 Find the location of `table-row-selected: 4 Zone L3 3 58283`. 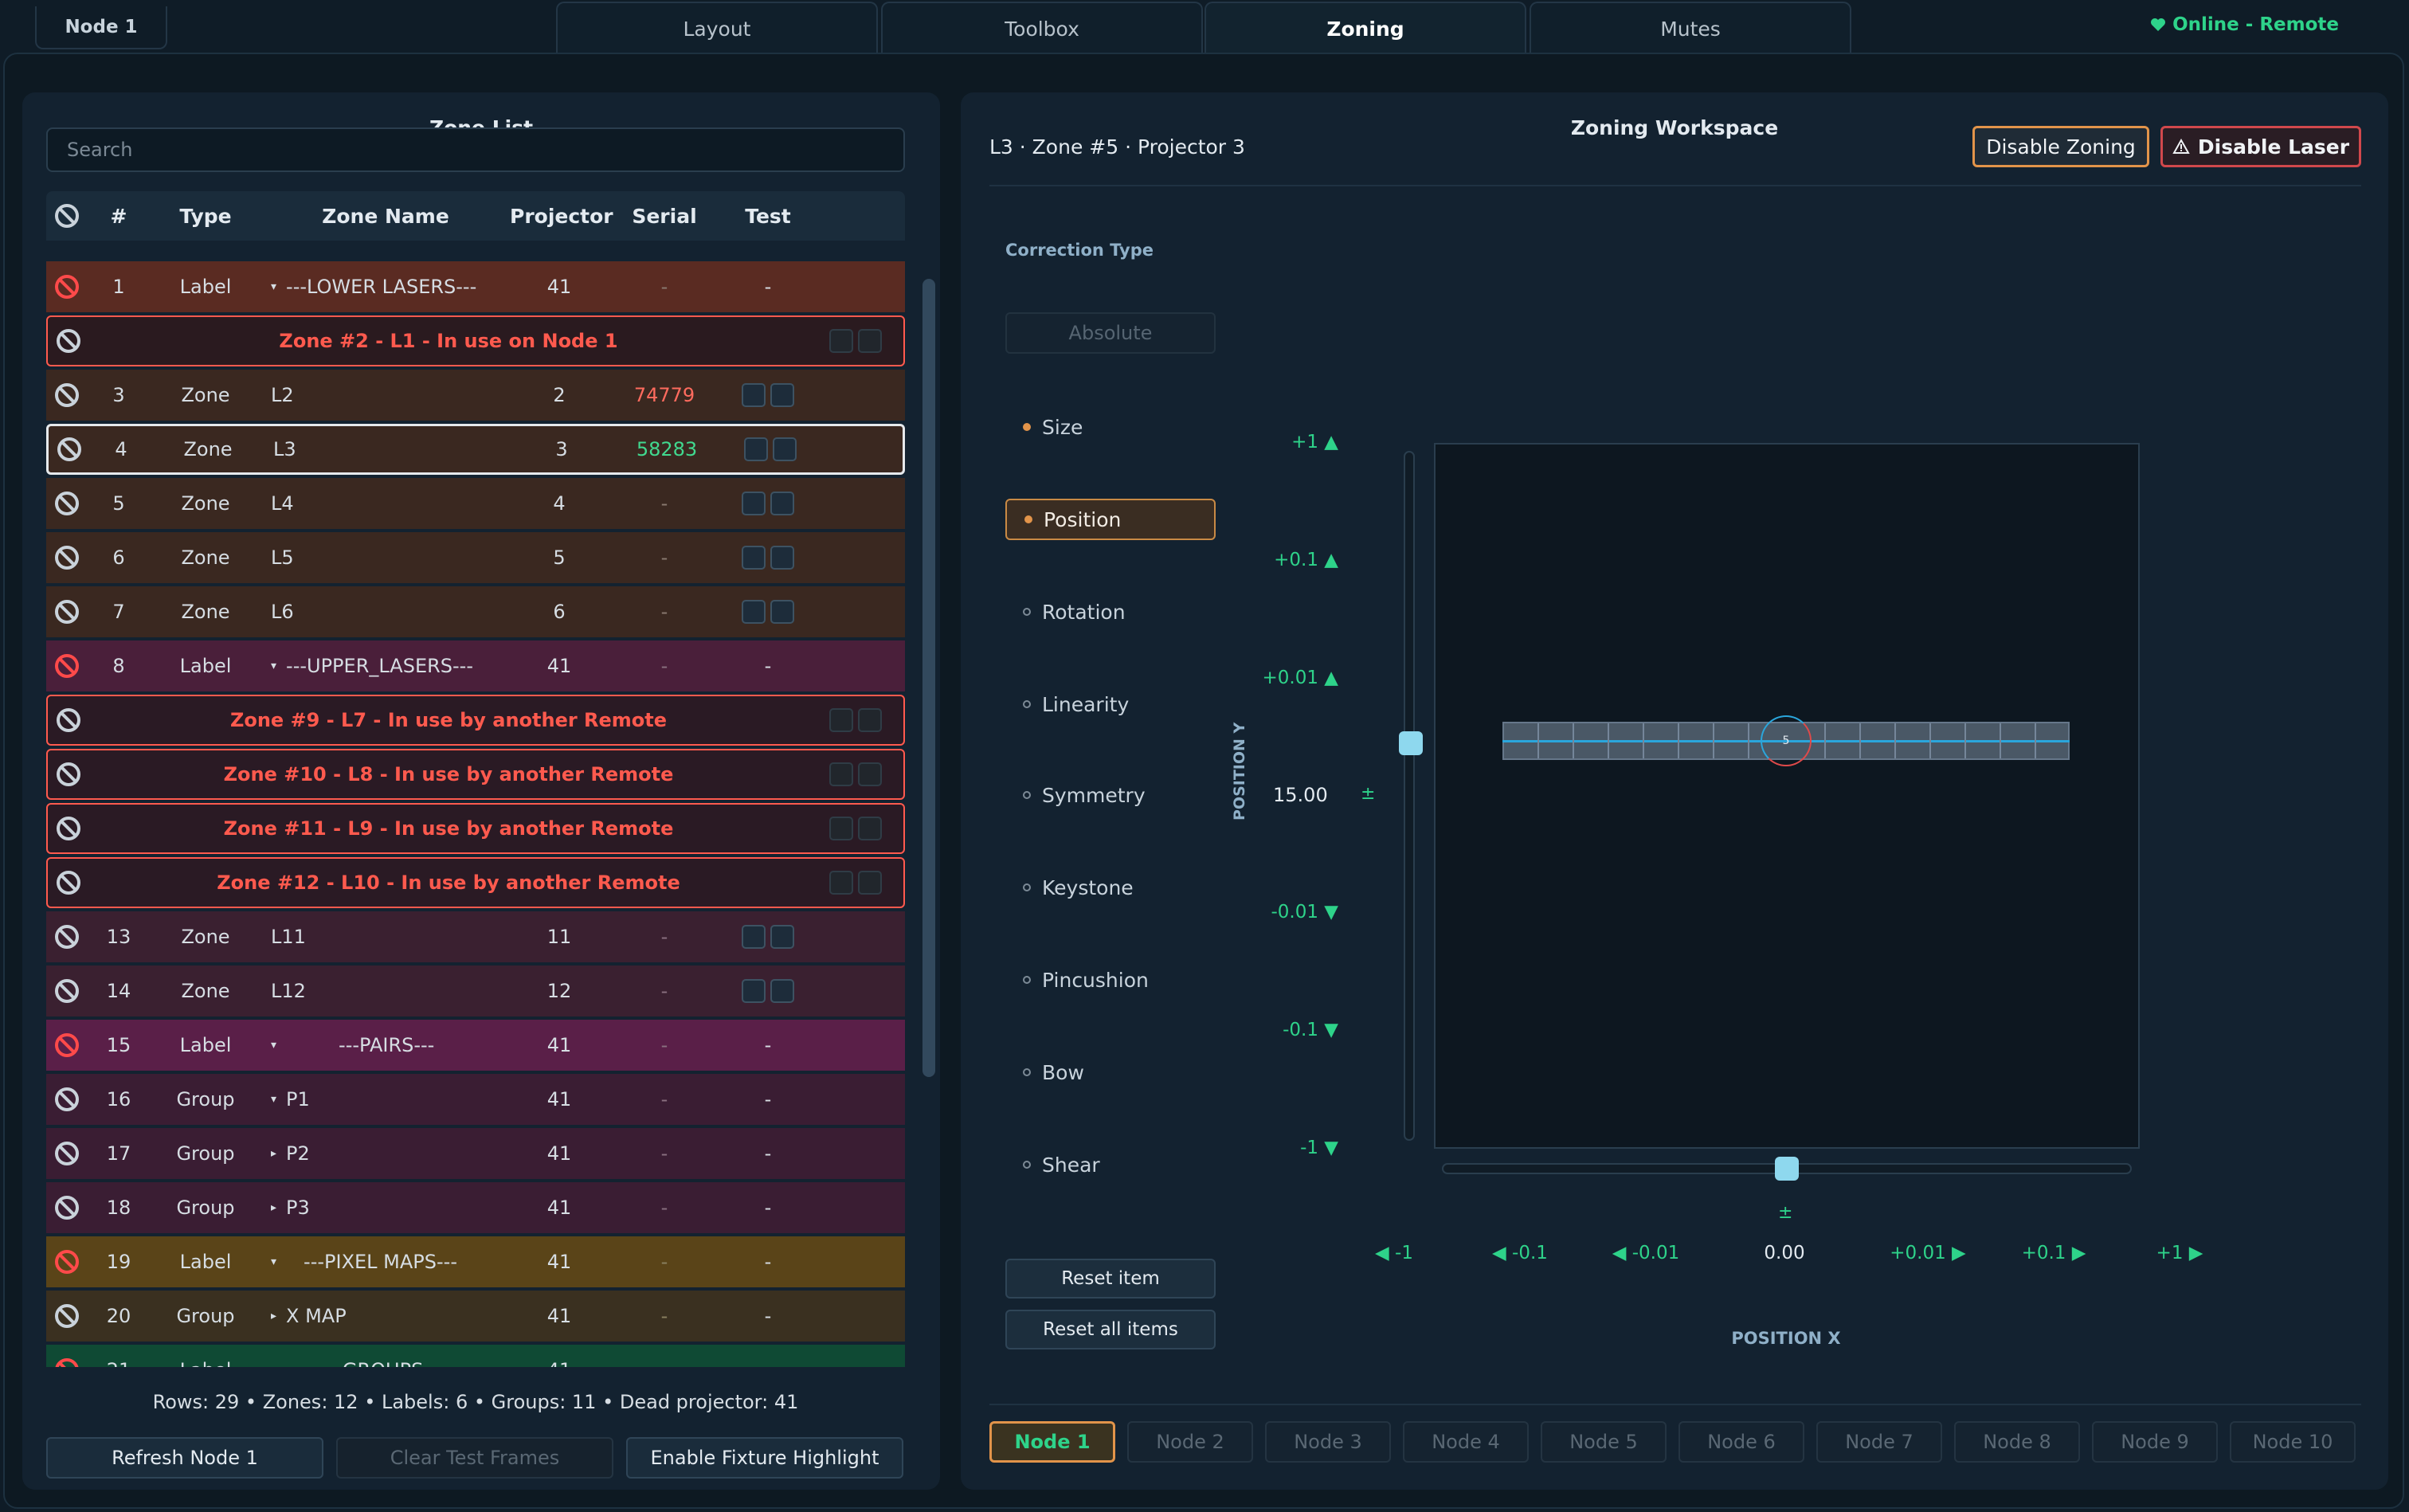

table-row-selected: 4 Zone L3 3 58283 is located at coordinates (475, 450).